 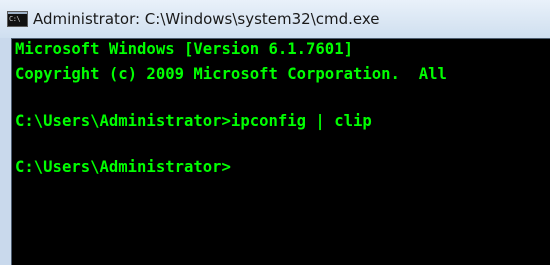 I want to click on console-line-version: Microsoft Windows [Version 6.1.7601], so click(x=184, y=49).